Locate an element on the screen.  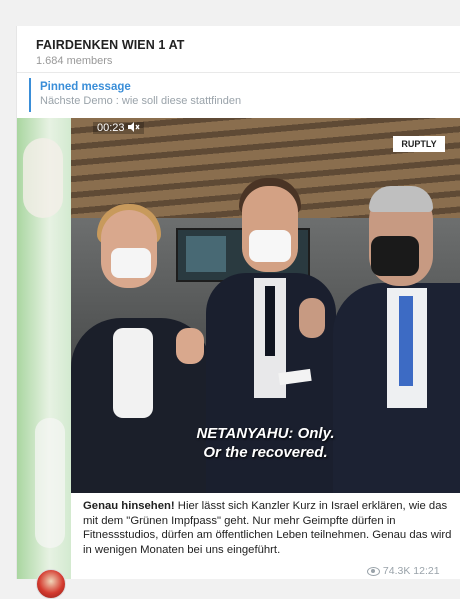
top-strip is located at coordinates (230, 13).